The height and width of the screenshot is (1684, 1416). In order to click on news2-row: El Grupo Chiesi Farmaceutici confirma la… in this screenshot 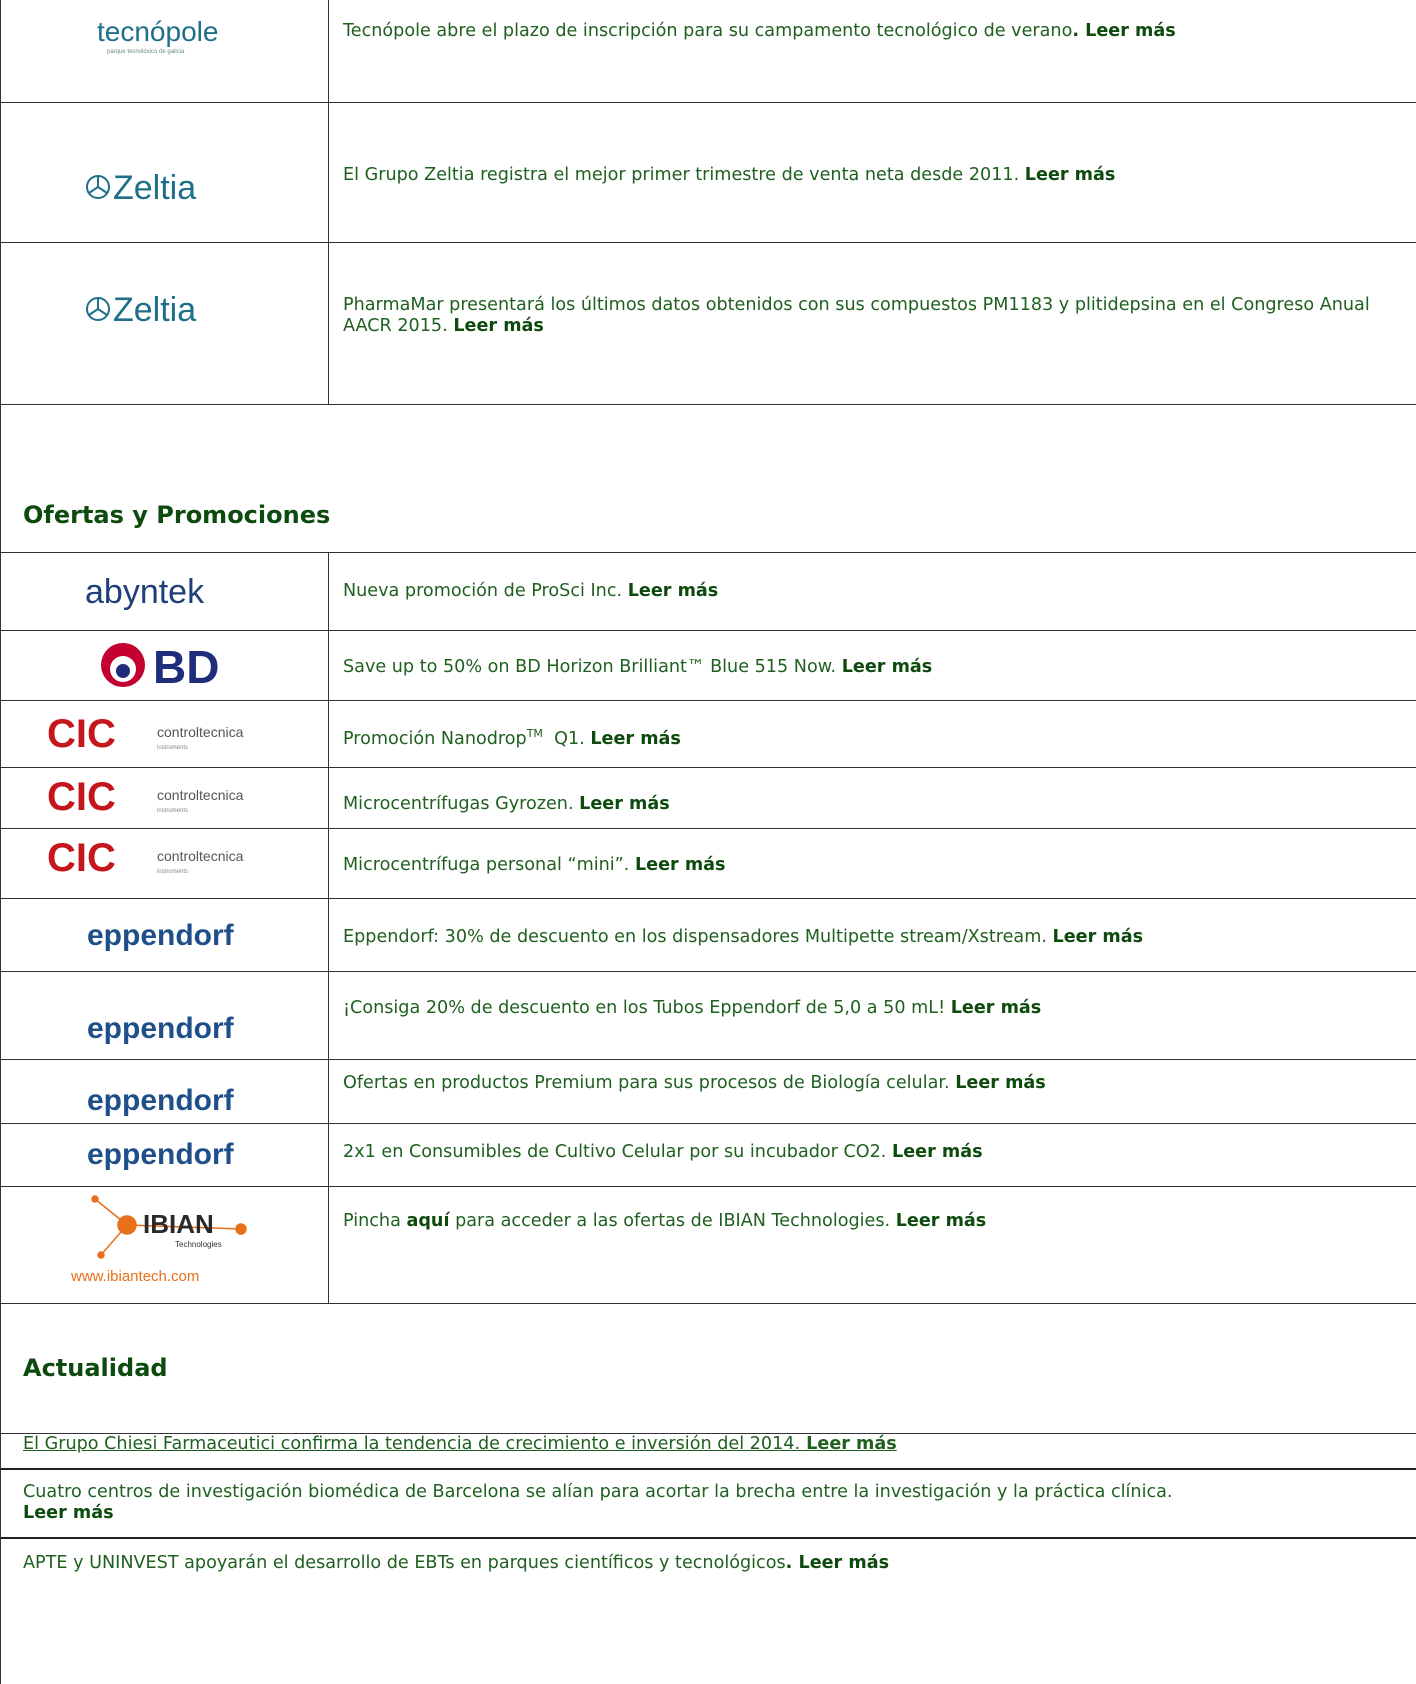, I will do `click(708, 1452)`.